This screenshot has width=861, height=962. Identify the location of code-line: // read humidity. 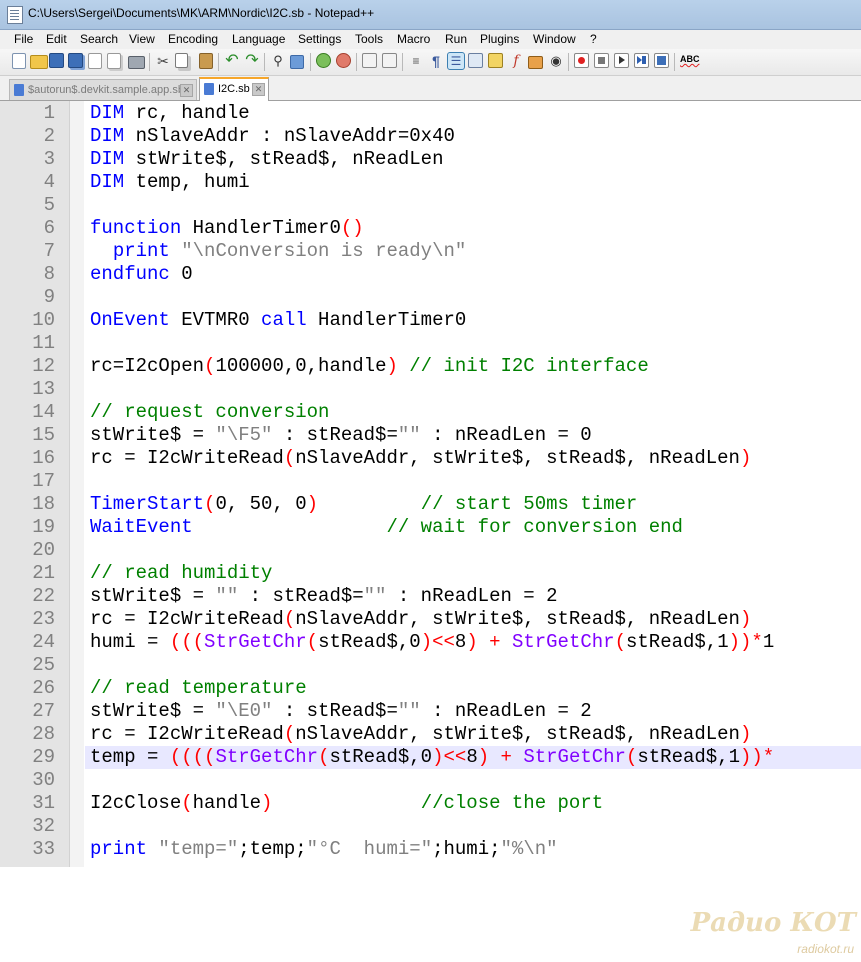
(181, 573).